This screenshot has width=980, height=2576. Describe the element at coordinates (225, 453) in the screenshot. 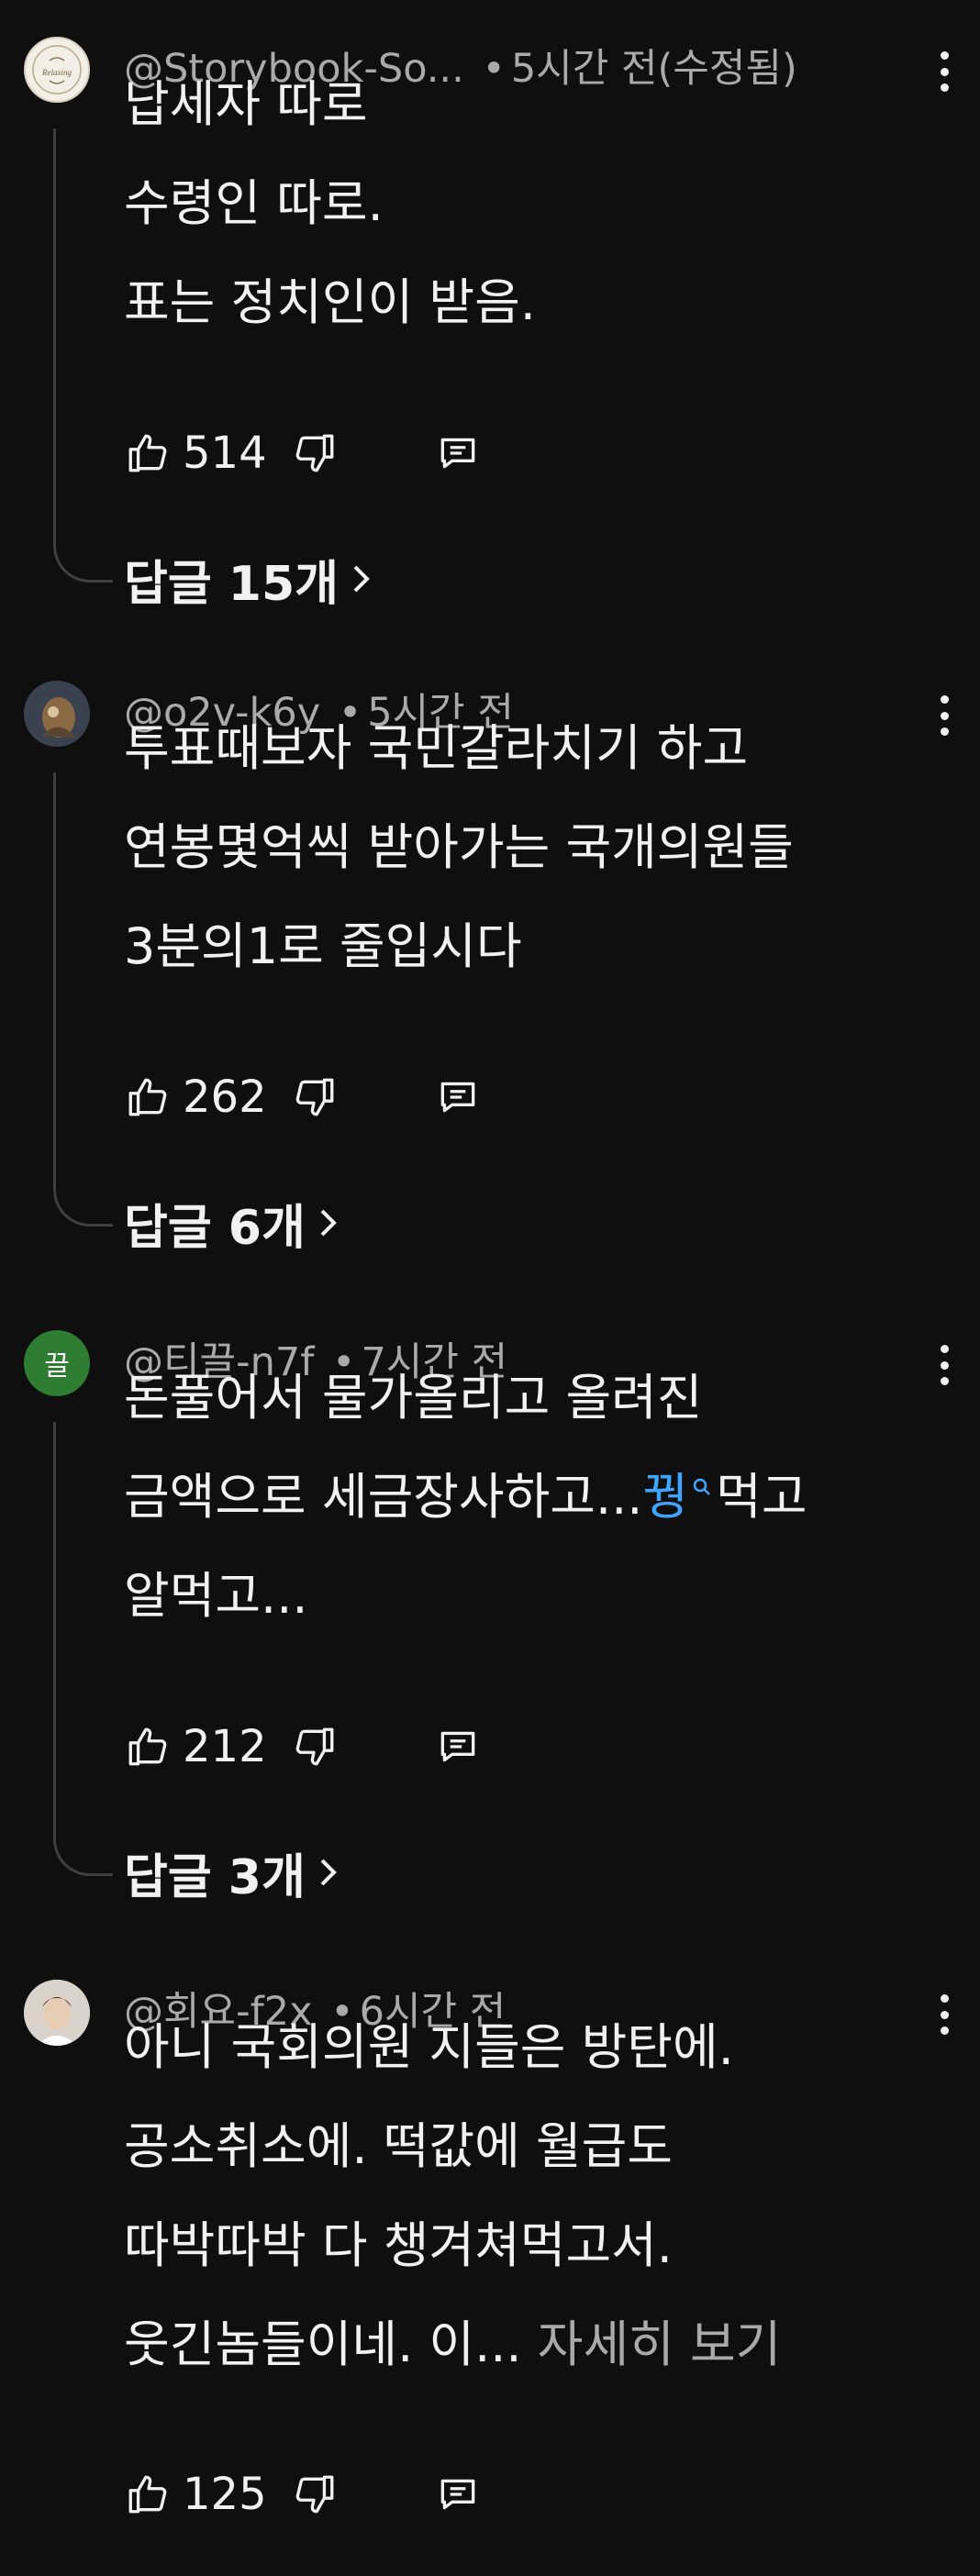

I see `like-count: 514` at that location.